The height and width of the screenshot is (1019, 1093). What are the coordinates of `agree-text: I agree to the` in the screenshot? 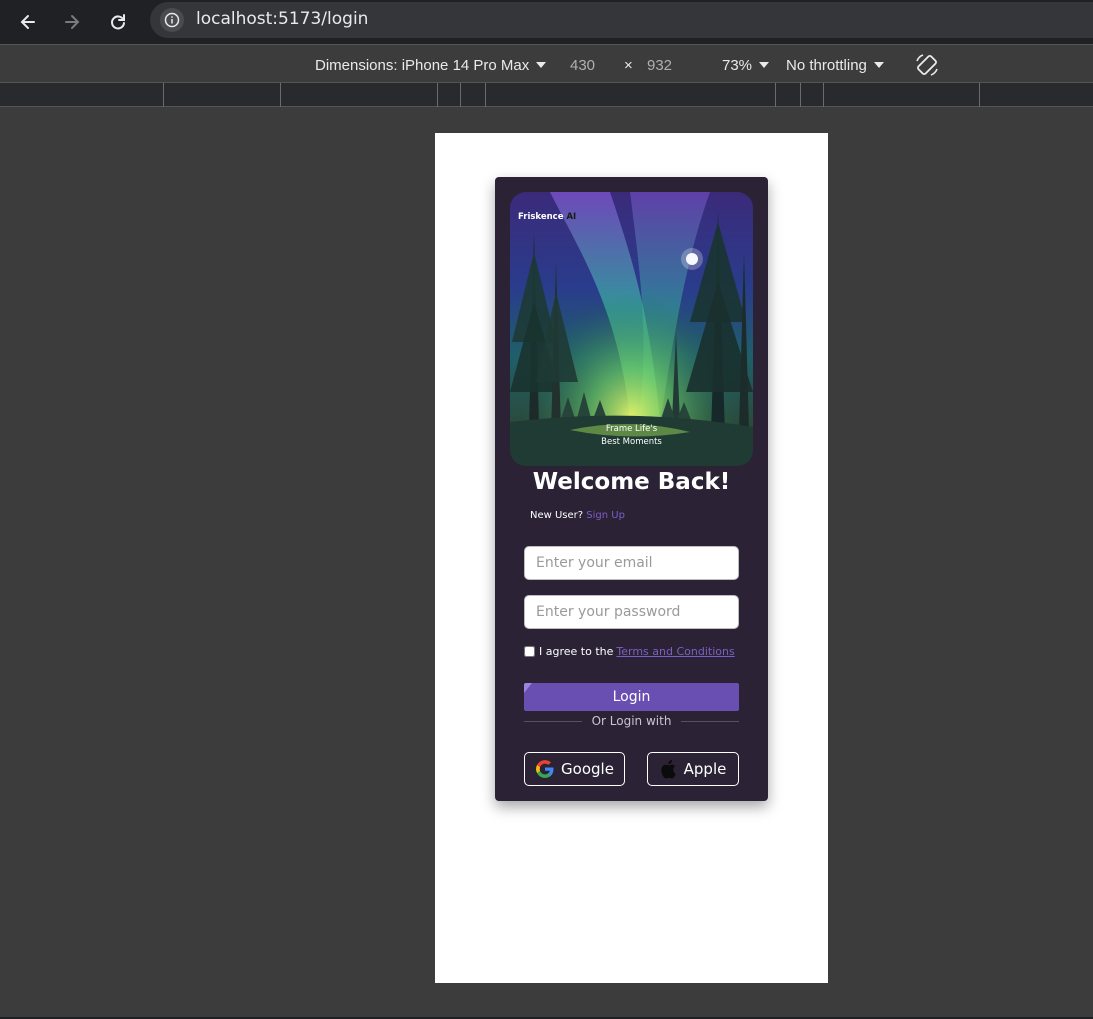 It's located at (576, 651).